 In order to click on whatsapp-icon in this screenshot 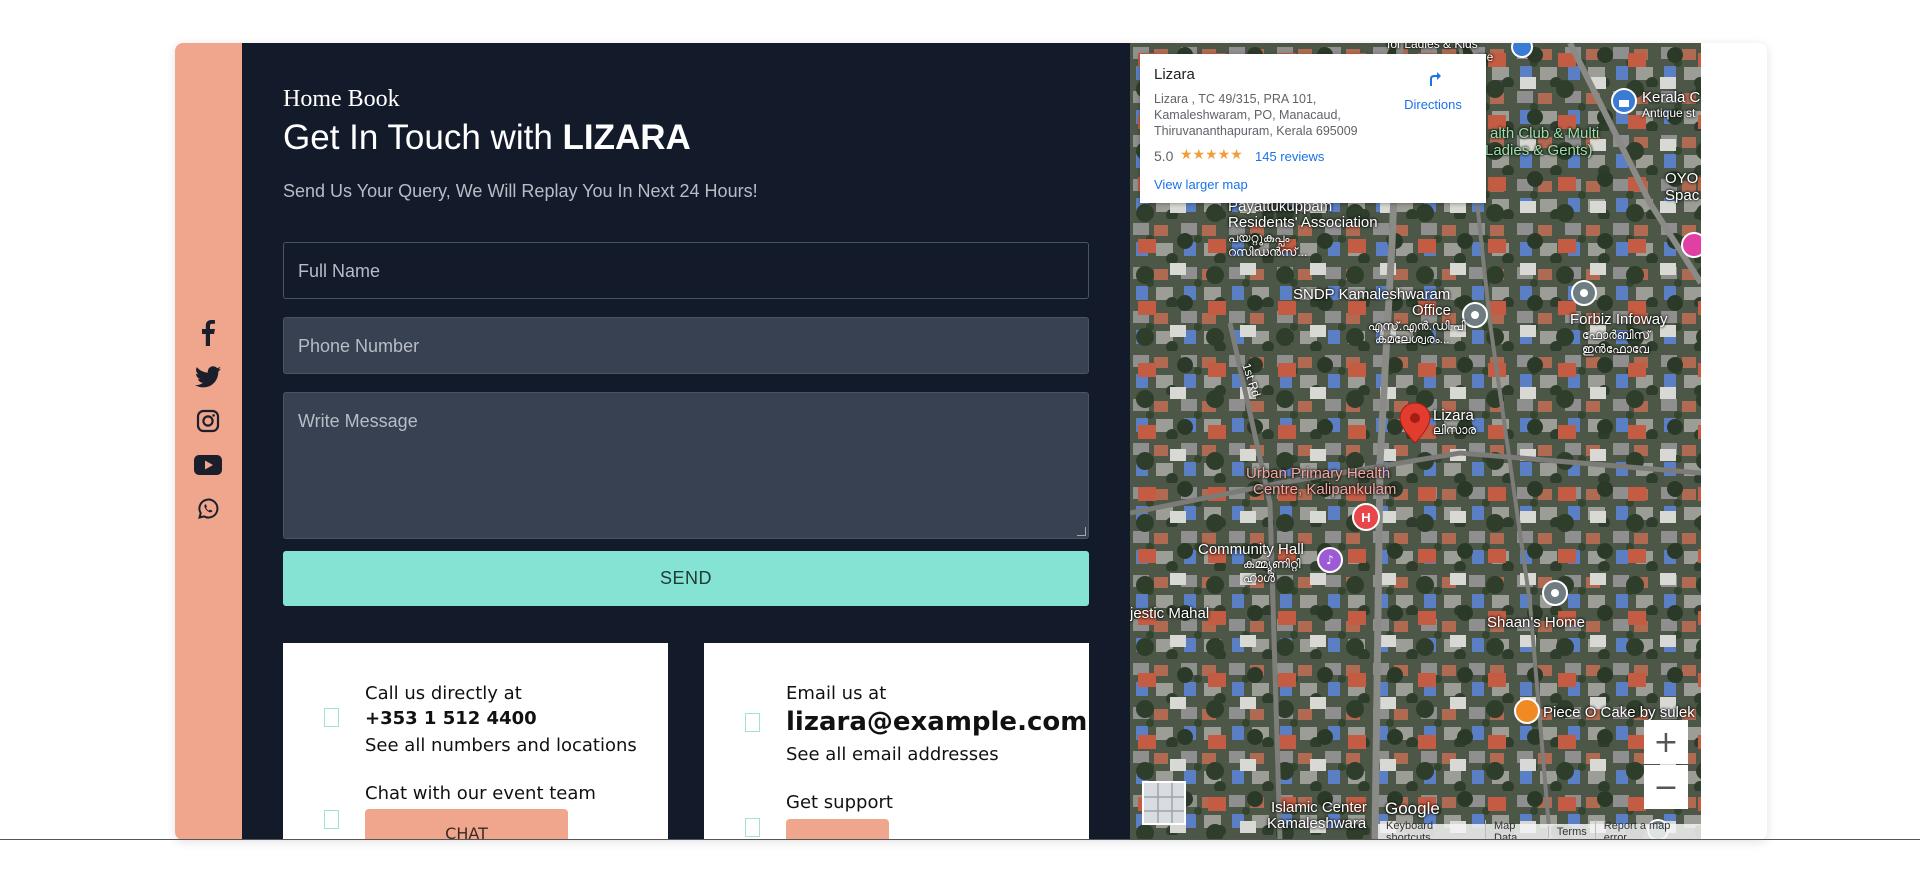, I will do `click(208, 509)`.